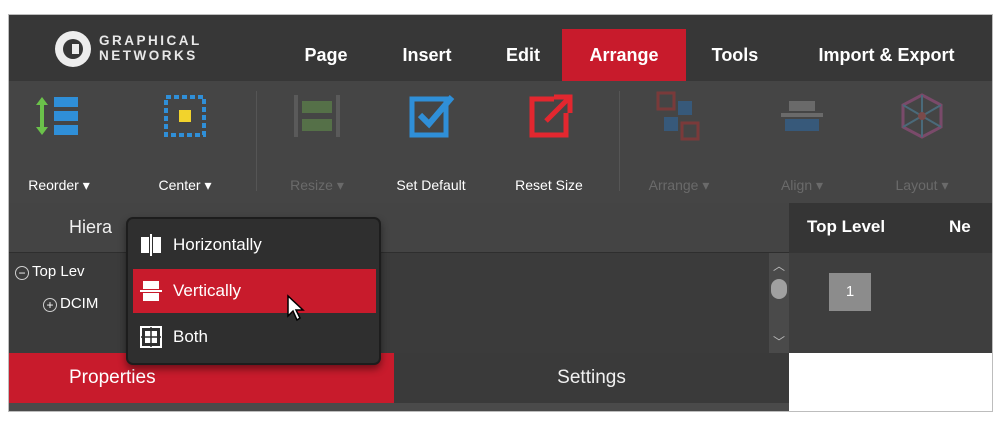  Describe the element at coordinates (185, 142) in the screenshot. I see `center-button: Center ▾` at that location.